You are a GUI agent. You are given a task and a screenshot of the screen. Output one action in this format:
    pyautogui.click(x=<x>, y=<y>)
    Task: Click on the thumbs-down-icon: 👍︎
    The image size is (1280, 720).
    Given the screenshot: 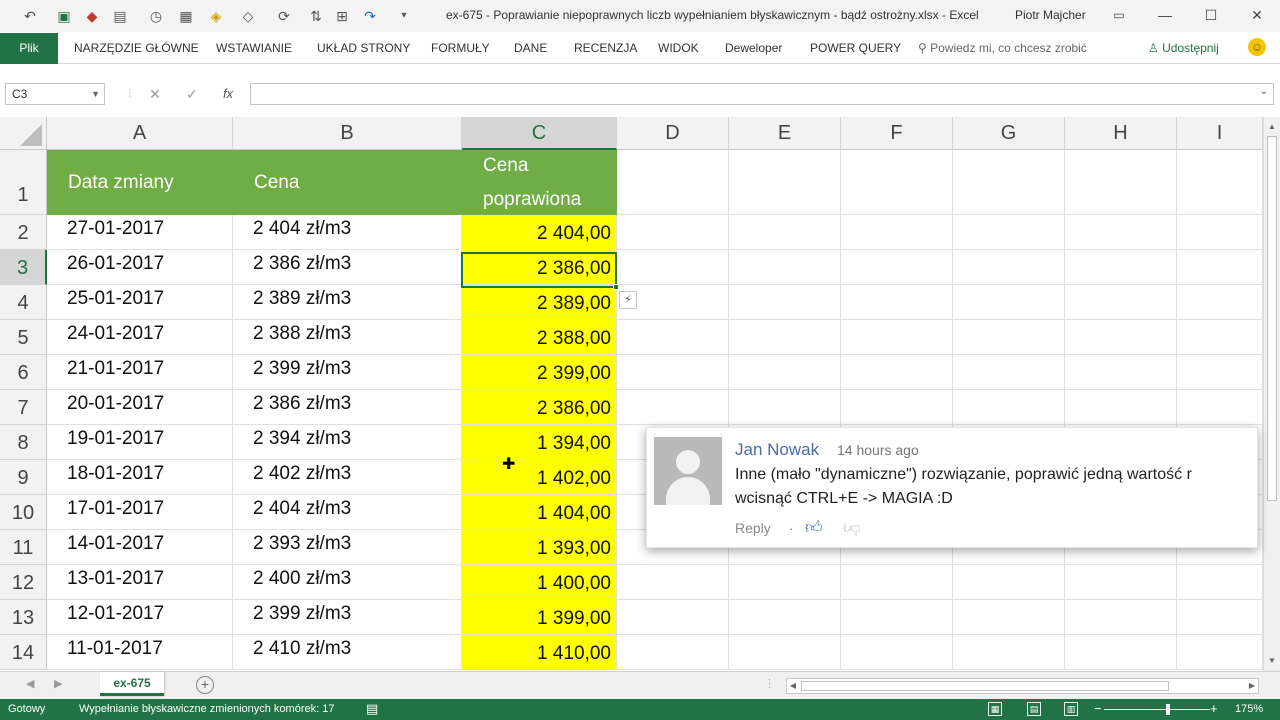 What is the action you would take?
    pyautogui.click(x=853, y=528)
    